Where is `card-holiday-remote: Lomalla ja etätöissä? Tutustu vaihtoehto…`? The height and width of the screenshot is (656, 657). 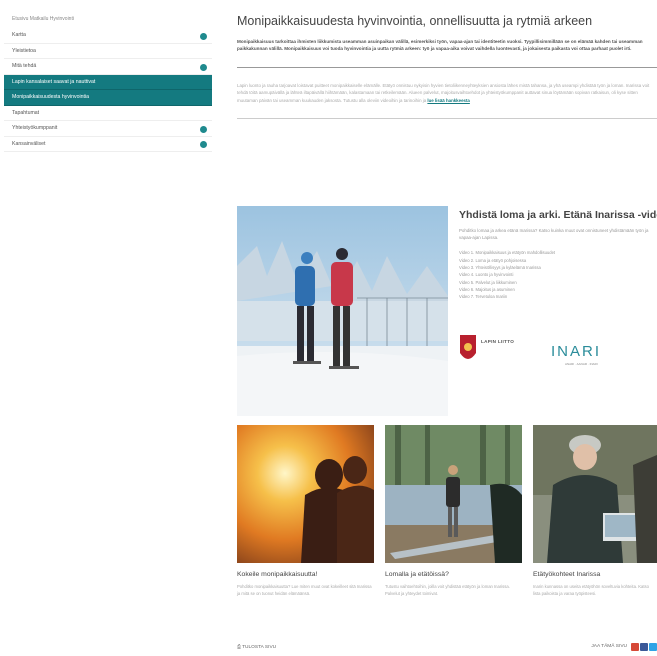
card-holiday-remote: Lomalla ja etätöissä? Tutustu vaihtoehto… is located at coordinates (453, 511).